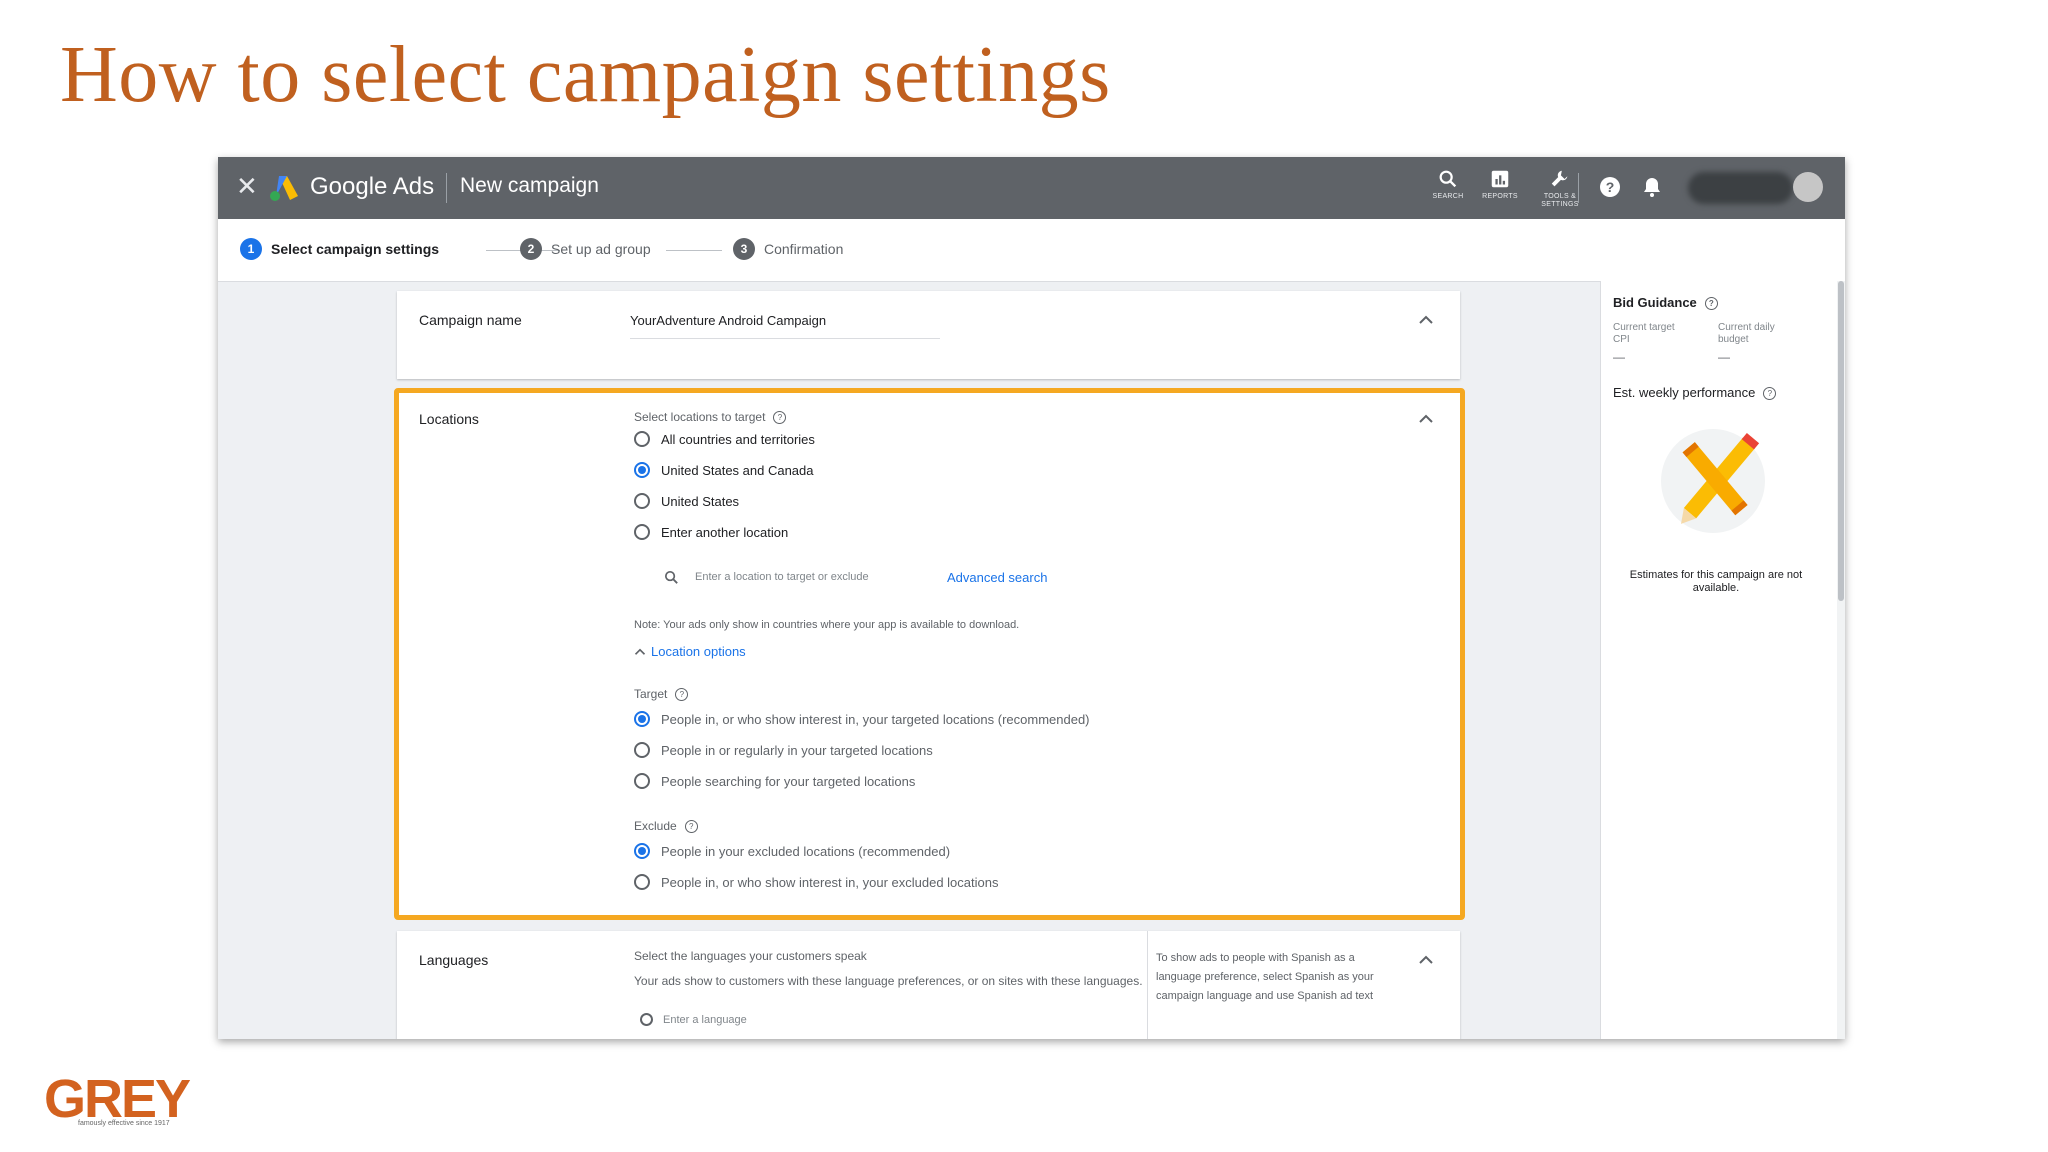  Describe the element at coordinates (1841, 441) in the screenshot. I see `scrollbar-thumb` at that location.